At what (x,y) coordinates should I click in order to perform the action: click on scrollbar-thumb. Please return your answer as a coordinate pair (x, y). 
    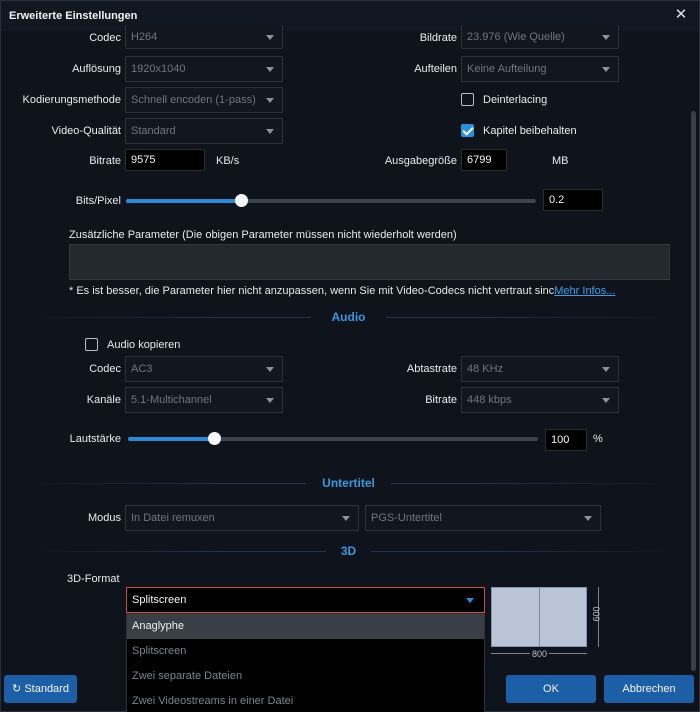
    Looking at the image, I should click on (693, 391).